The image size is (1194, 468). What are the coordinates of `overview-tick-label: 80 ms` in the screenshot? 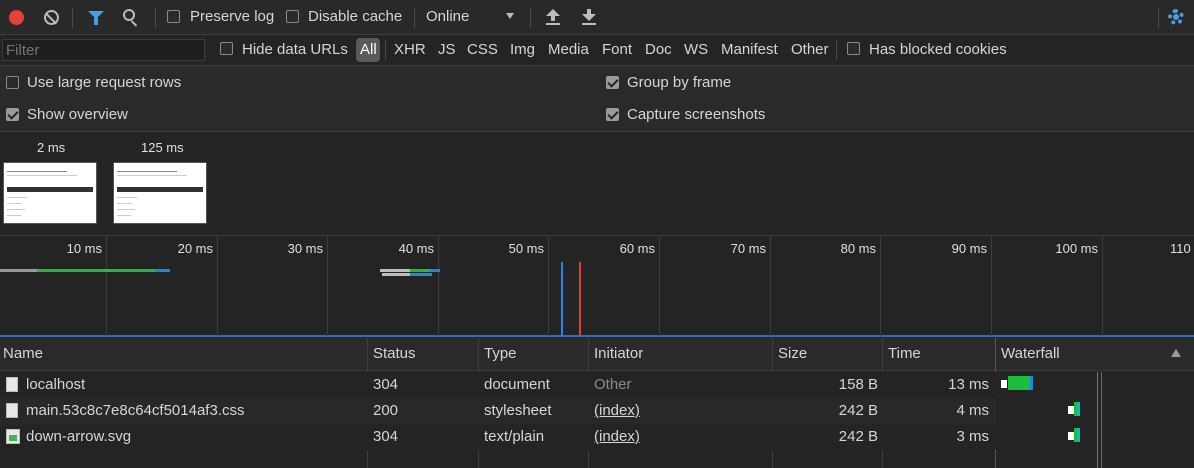 It's located at (858, 248).